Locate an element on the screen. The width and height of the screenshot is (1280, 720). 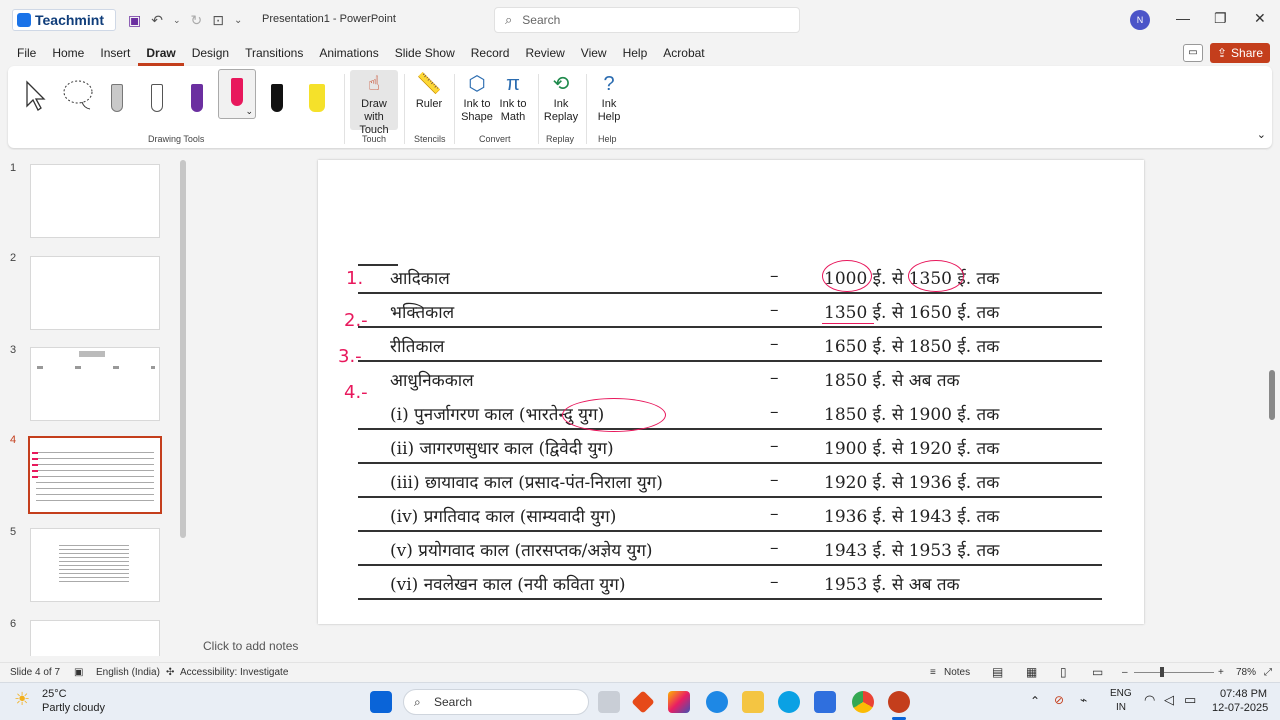
tab-design: Design is located at coordinates (210, 53).